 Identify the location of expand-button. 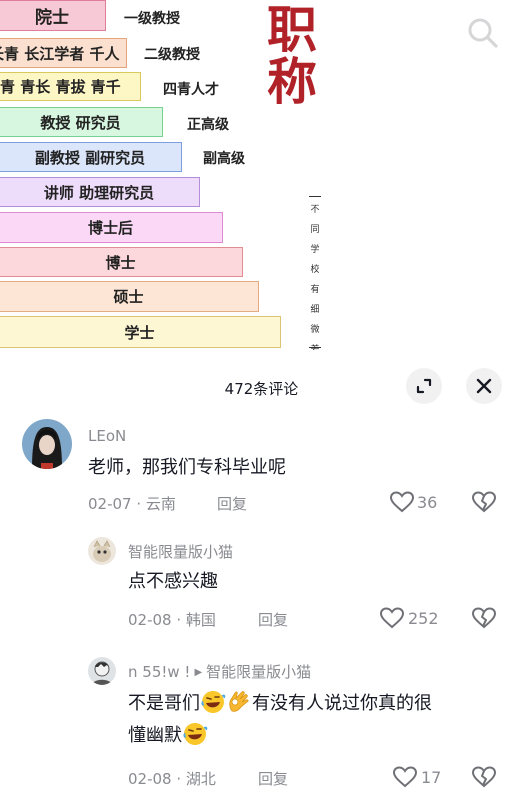
(424, 386).